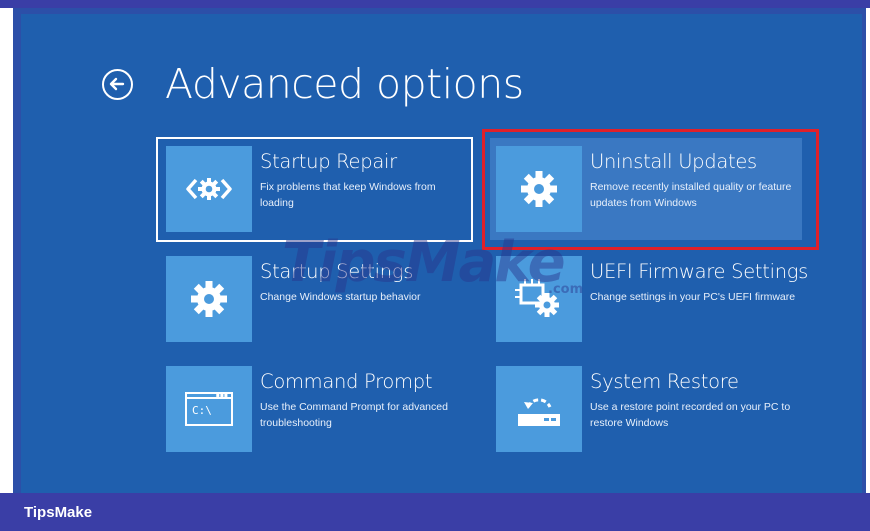  I want to click on tile-title: Startup Repair, so click(328, 161).